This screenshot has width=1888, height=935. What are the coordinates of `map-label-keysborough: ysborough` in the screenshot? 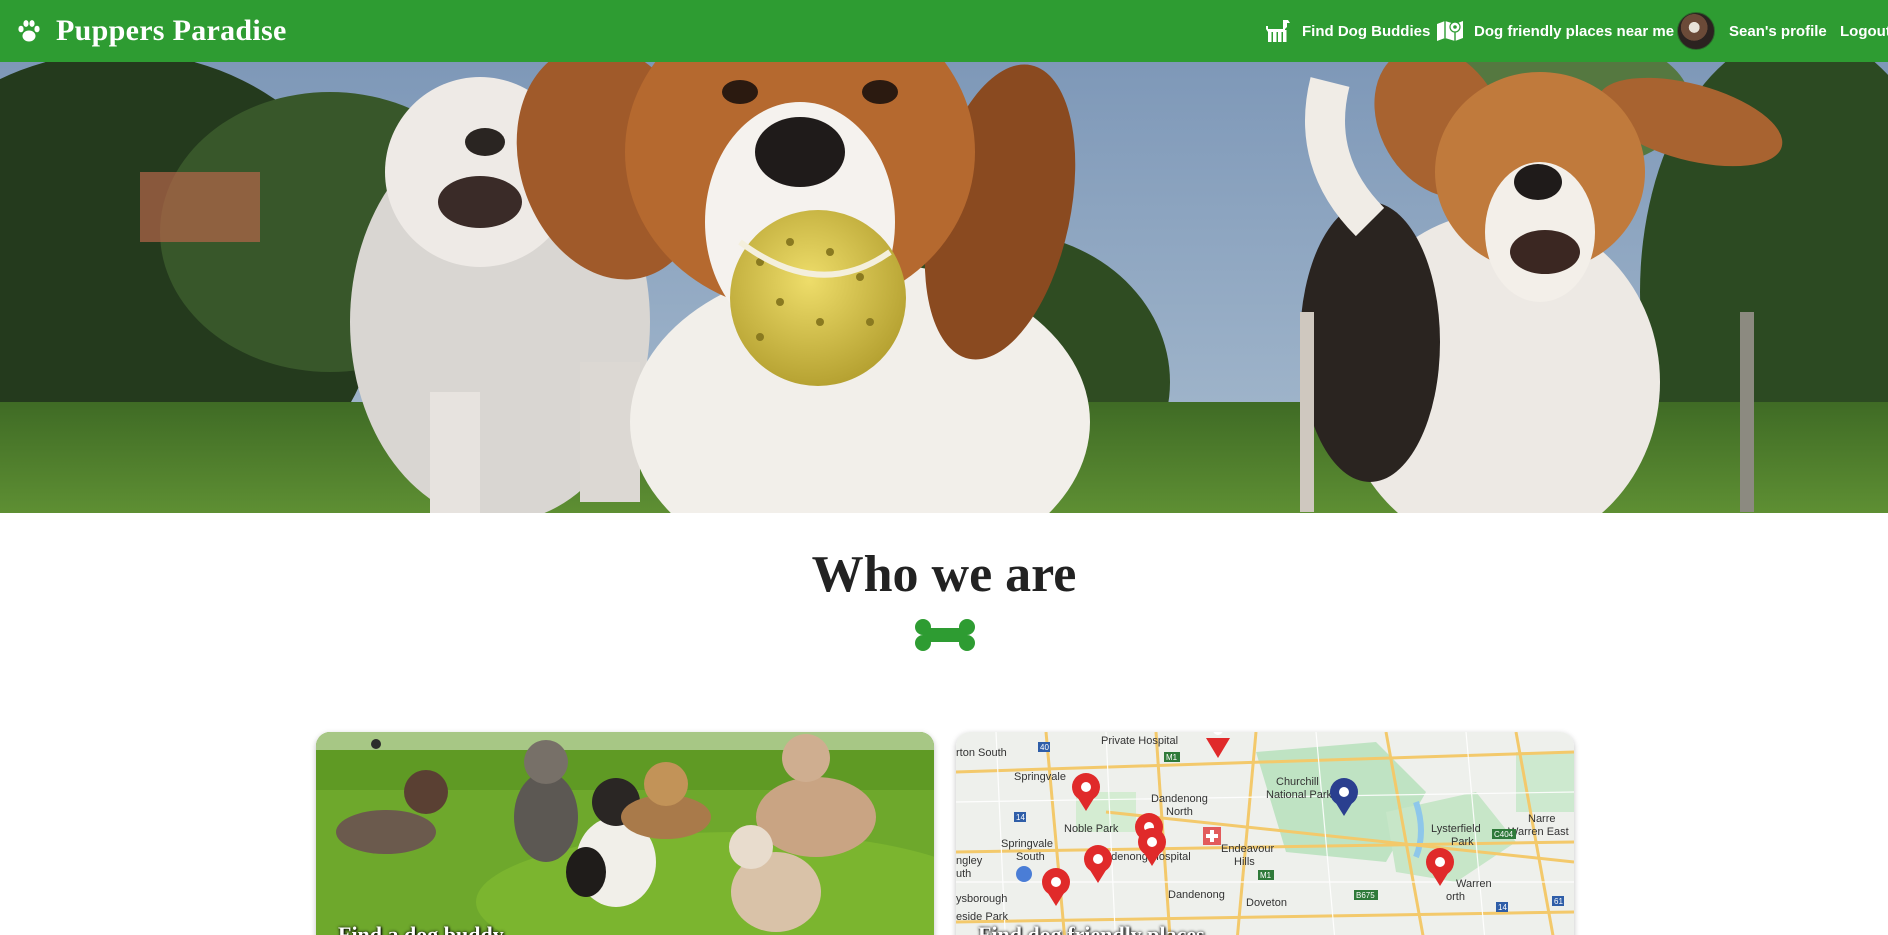 It's located at (981, 899).